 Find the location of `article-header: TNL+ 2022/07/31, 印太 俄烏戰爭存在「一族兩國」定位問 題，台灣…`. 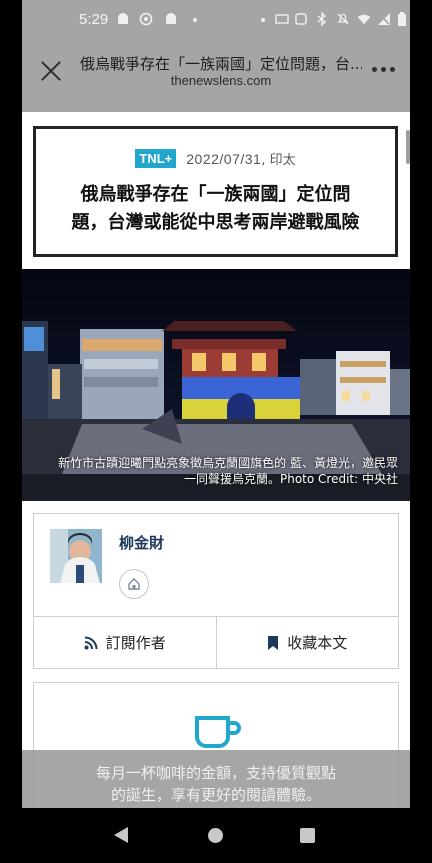

article-header: TNL+ 2022/07/31, 印太 俄烏戰爭存在「一族兩國」定位問 題，台灣… is located at coordinates (215, 191).